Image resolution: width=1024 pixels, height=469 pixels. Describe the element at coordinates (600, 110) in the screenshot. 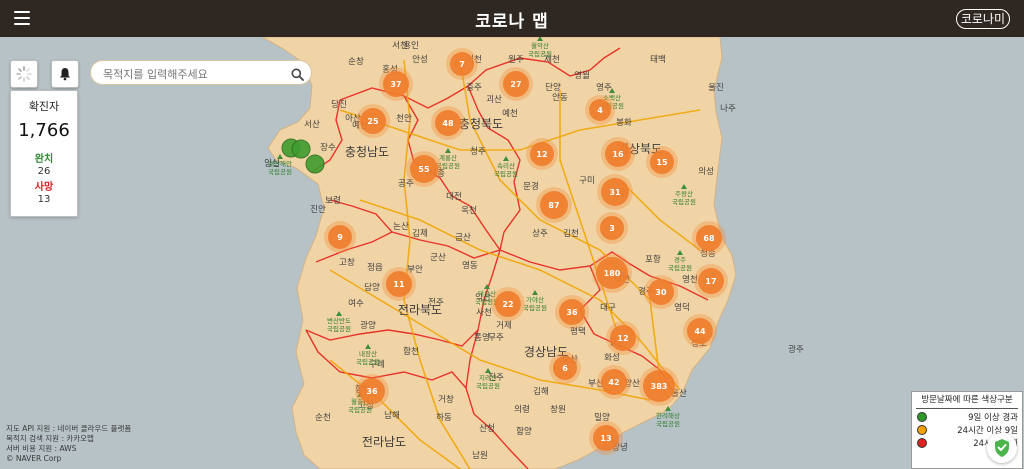

I see `case-cluster: 4` at that location.